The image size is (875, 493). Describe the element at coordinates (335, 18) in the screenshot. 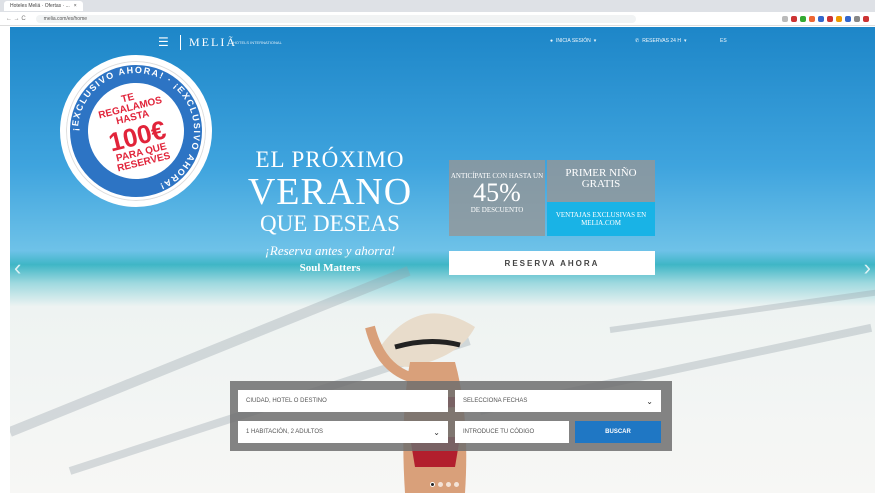

I see `url-input: melia.com/es/home` at that location.